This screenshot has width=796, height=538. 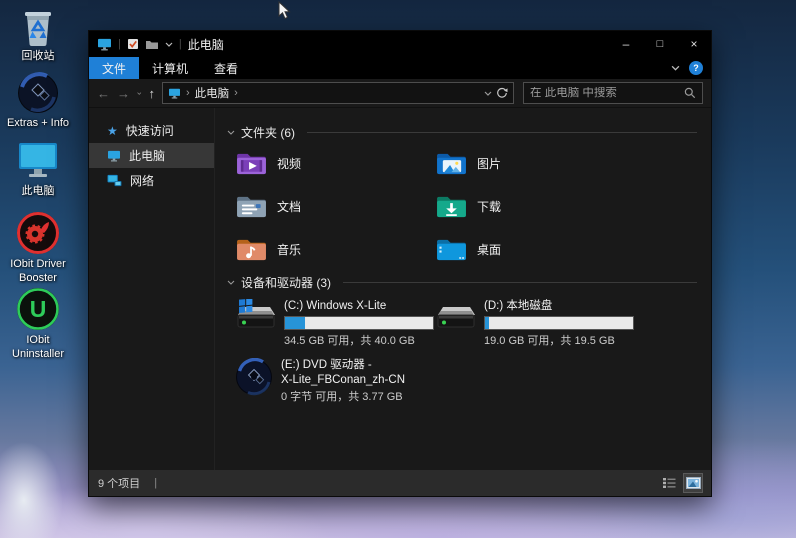 I want to click on search-input, so click(x=607, y=93).